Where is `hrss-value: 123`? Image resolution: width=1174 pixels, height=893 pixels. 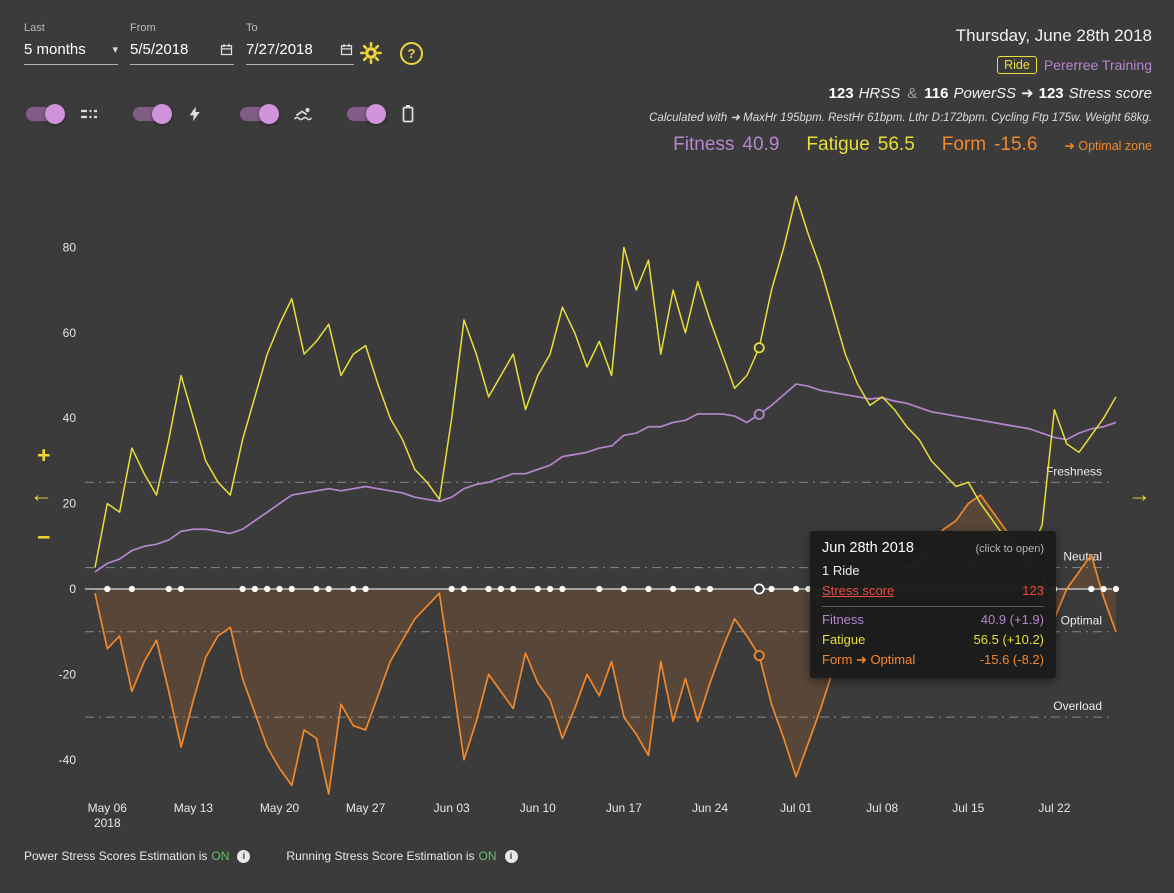 hrss-value: 123 is located at coordinates (841, 93).